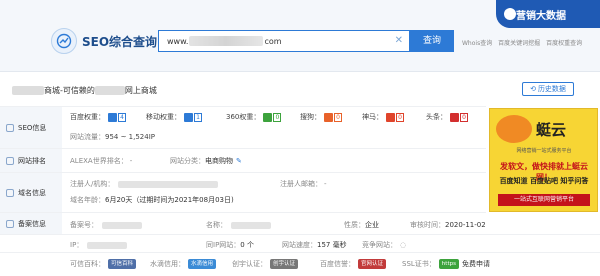  What do you see at coordinates (448, 225) in the screenshot?
I see `icp-audit-date: 审核时间： 2020-11-02` at bounding box center [448, 225].